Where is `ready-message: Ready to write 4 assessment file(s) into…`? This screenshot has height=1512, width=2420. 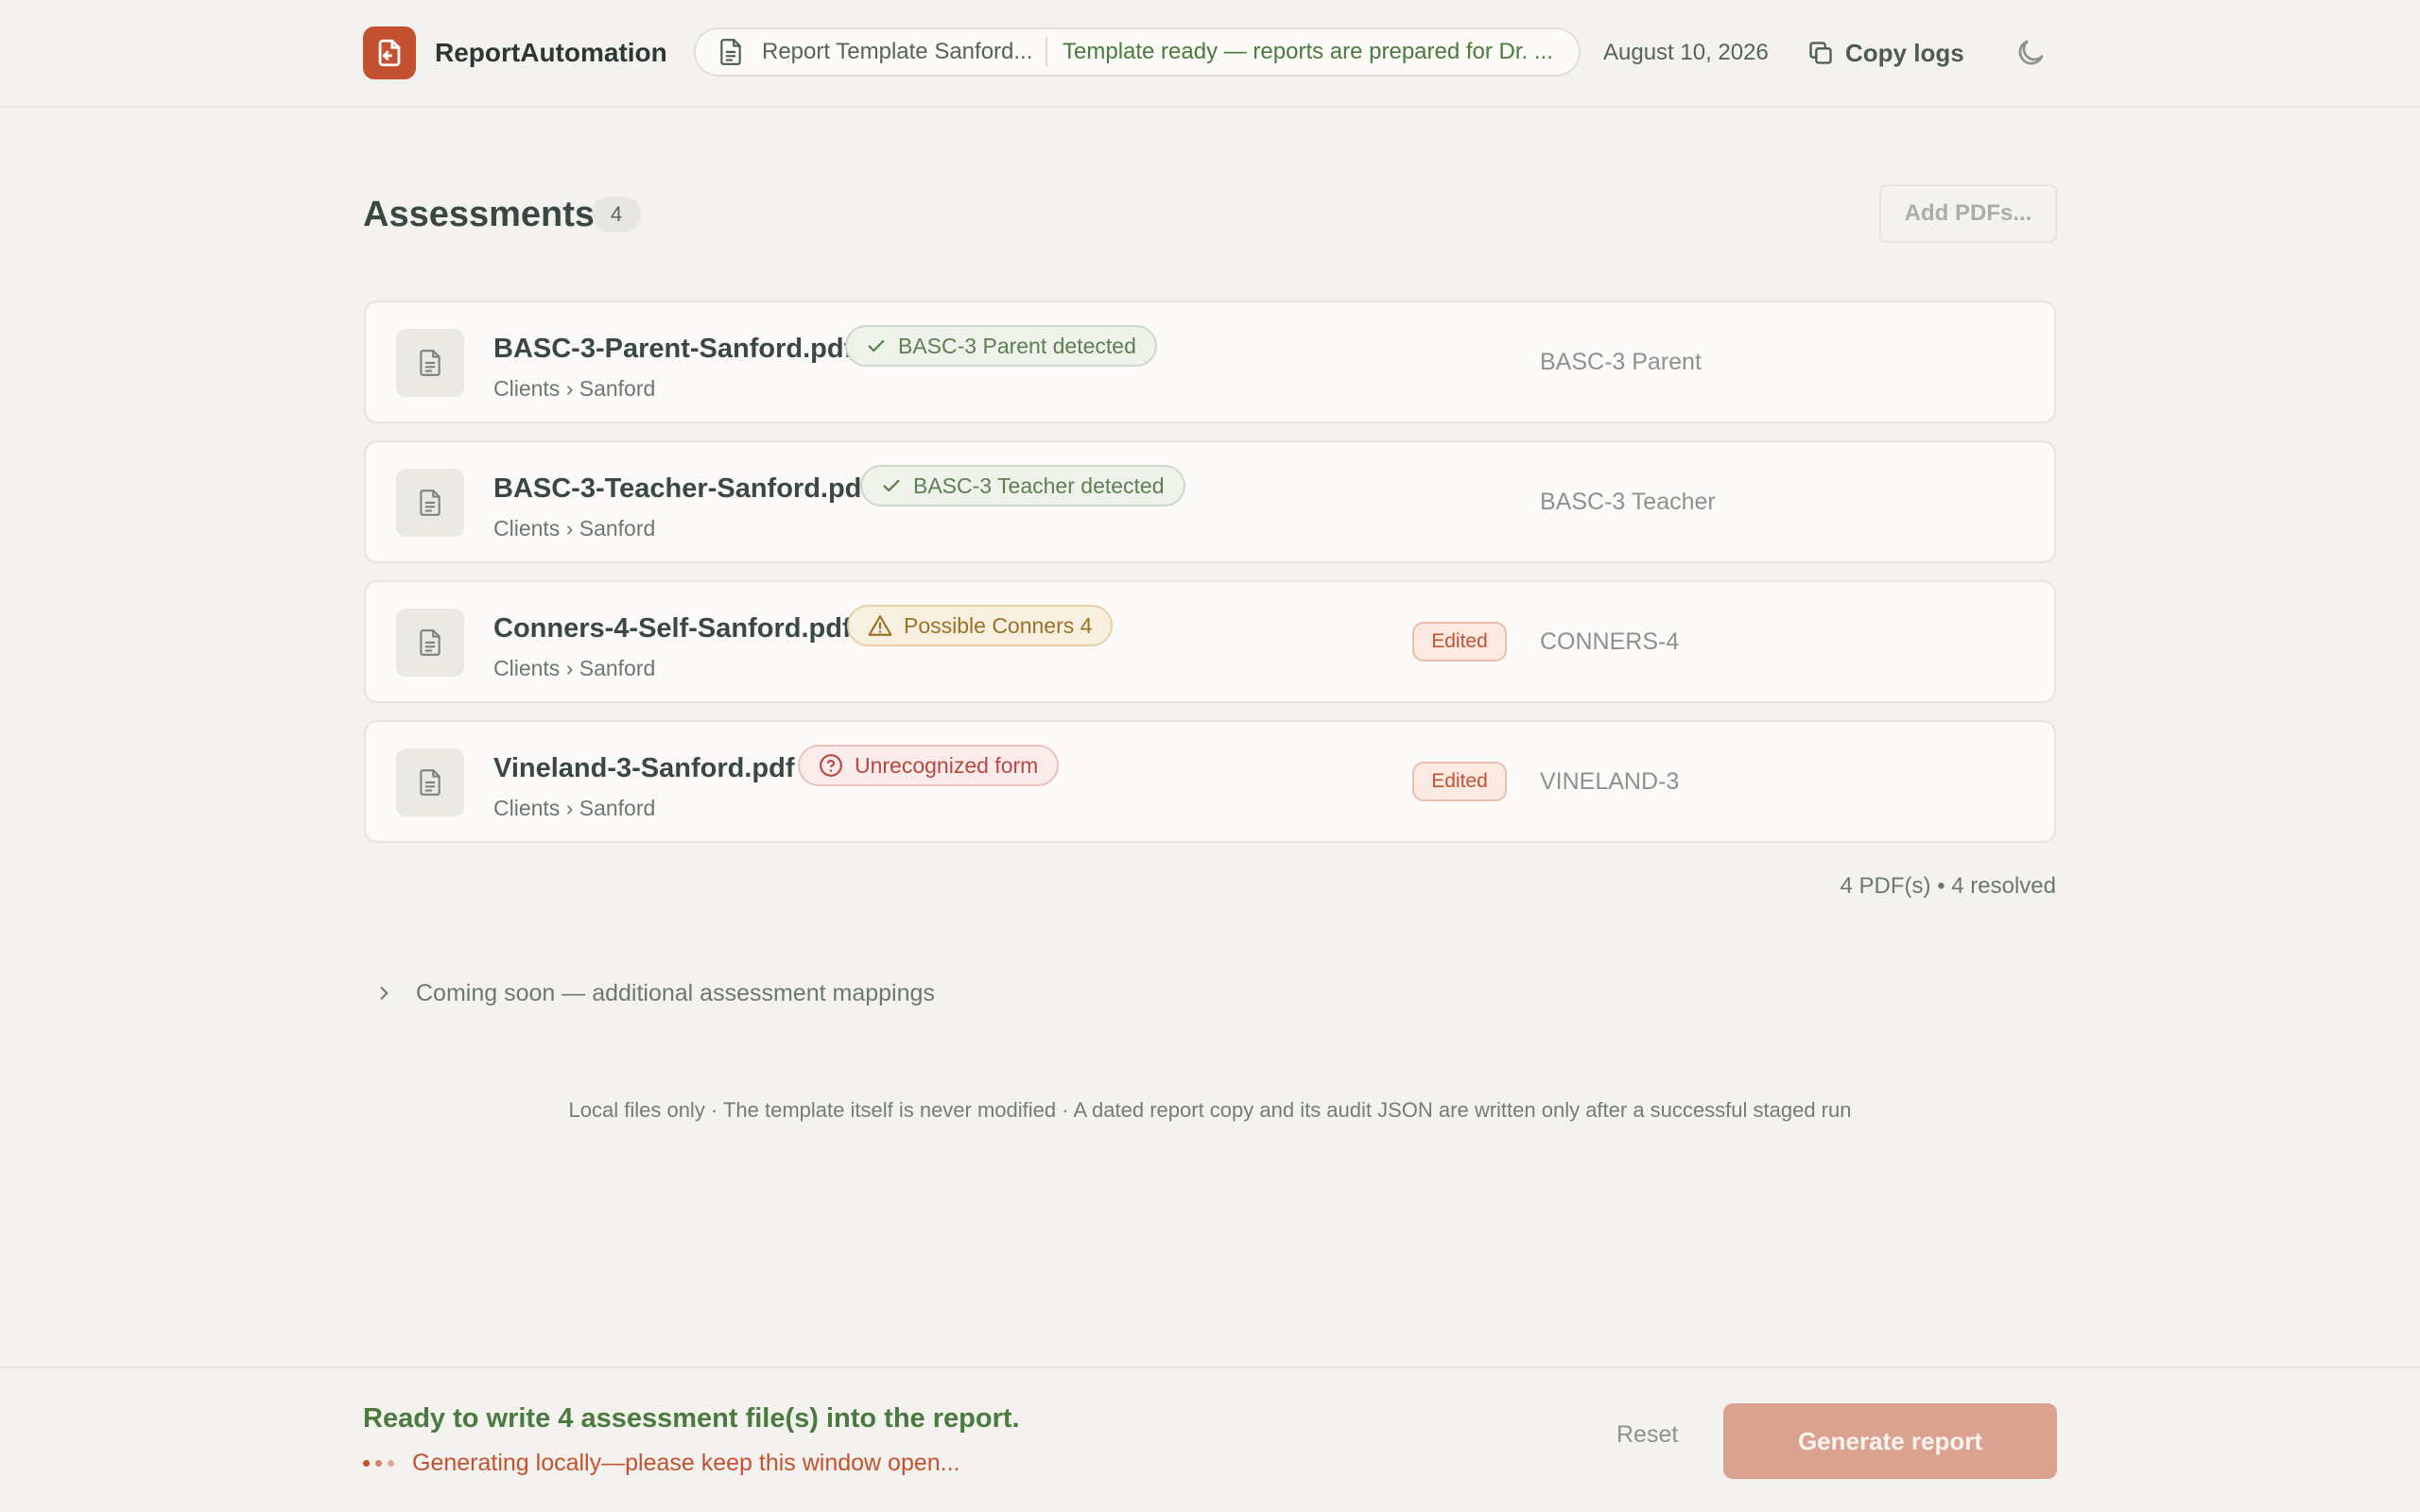
ready-message: Ready to write 4 assessment file(s) into… is located at coordinates (691, 1418).